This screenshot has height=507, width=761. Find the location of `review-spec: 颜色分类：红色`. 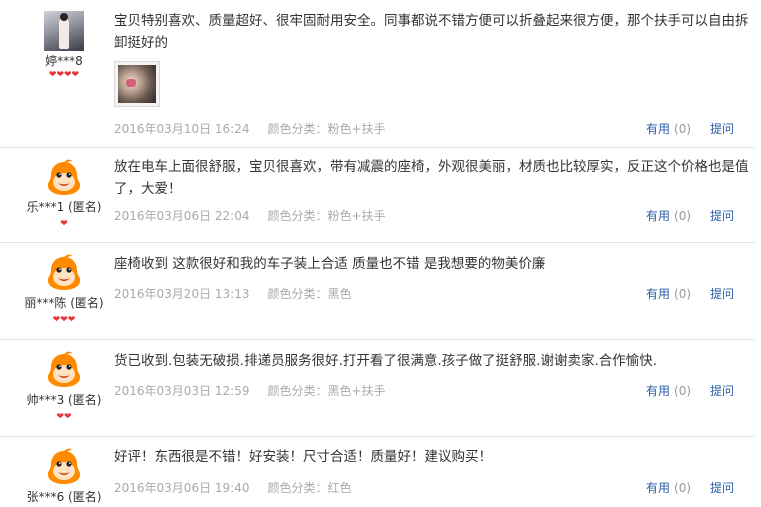

review-spec: 颜色分类：红色 is located at coordinates (309, 488).